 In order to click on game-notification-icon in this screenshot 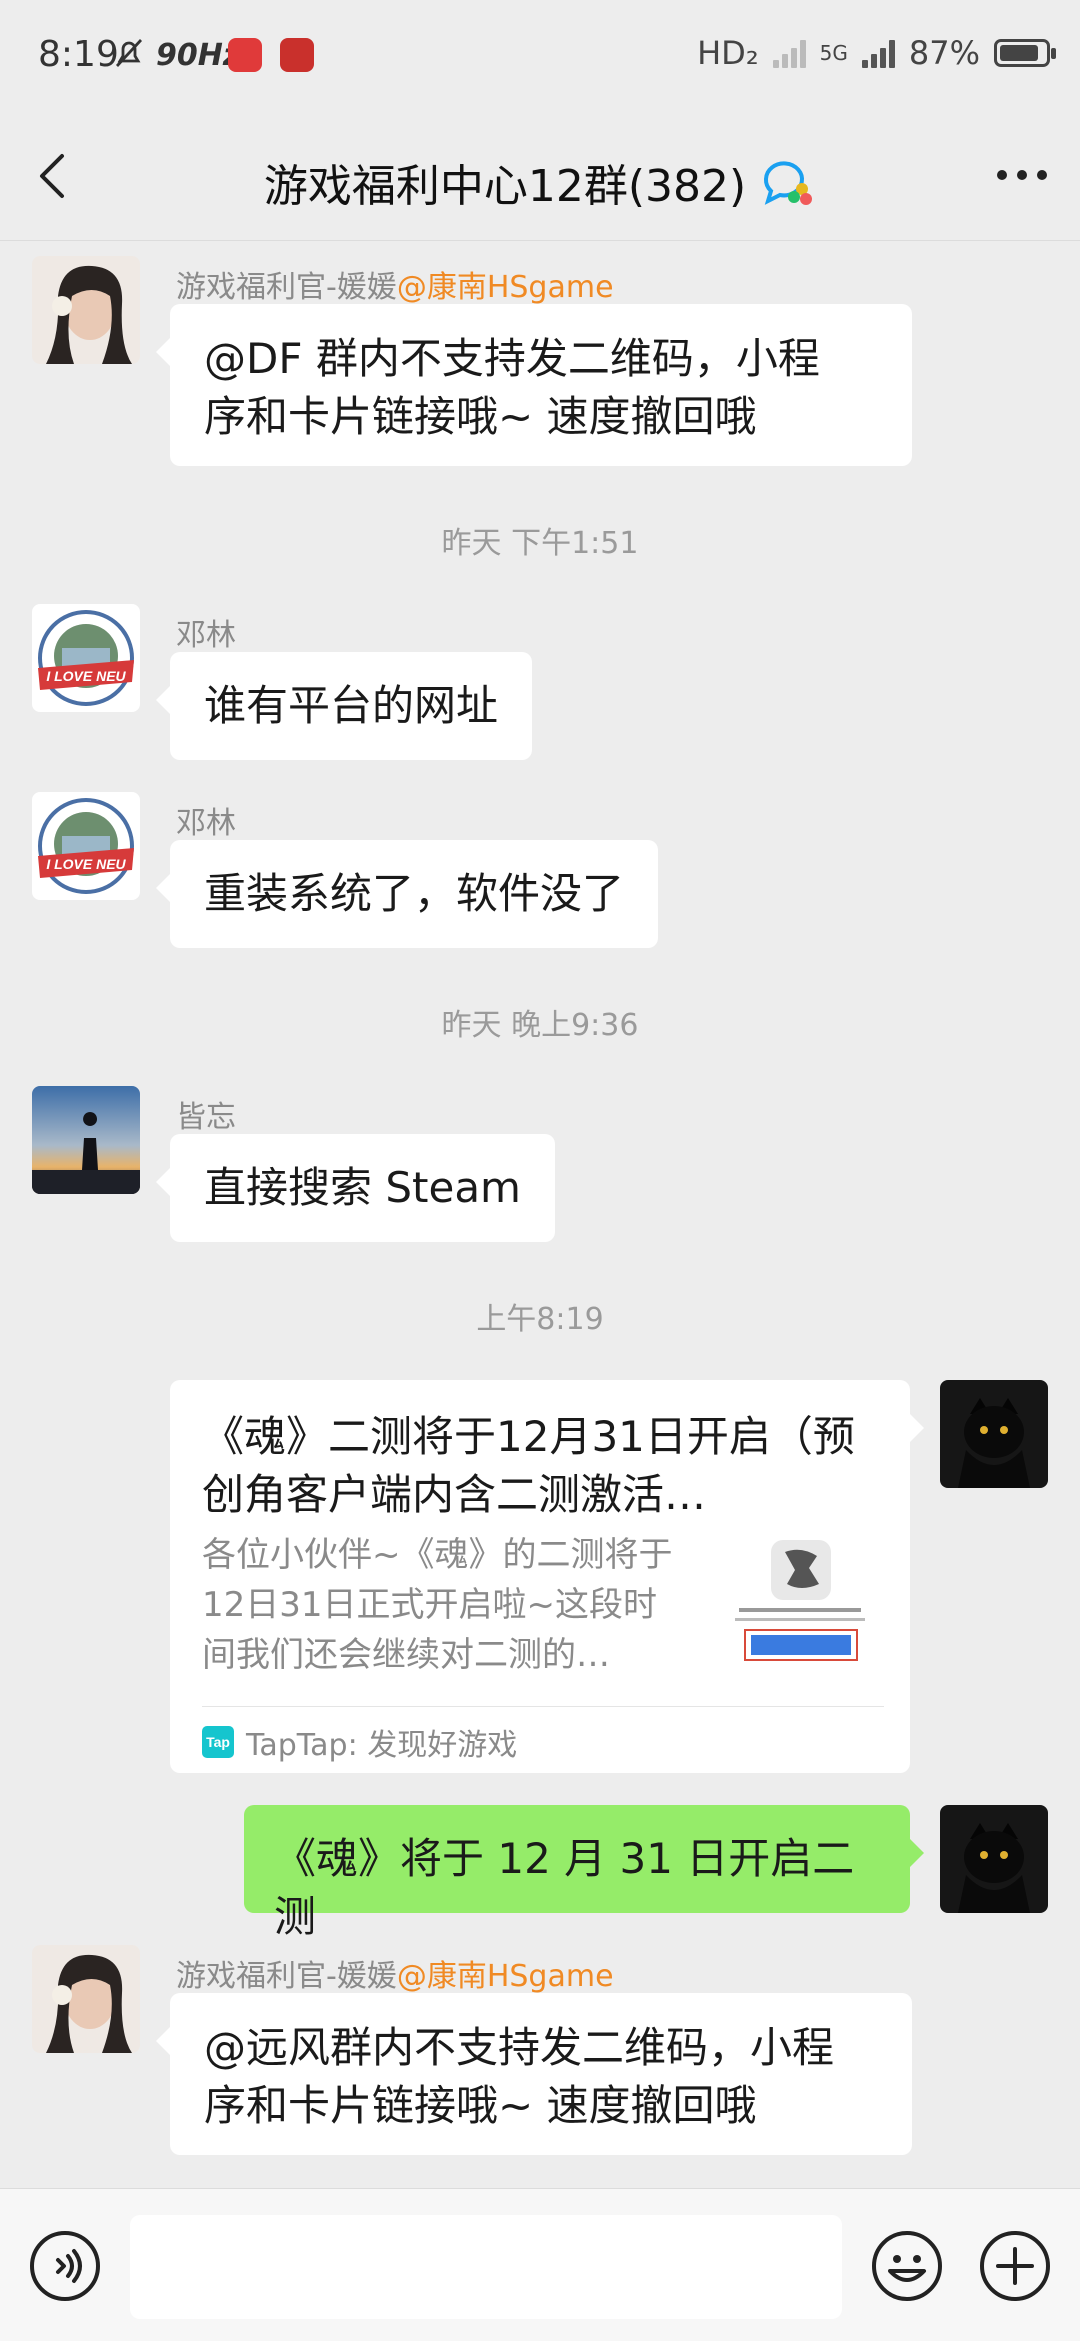, I will do `click(297, 55)`.